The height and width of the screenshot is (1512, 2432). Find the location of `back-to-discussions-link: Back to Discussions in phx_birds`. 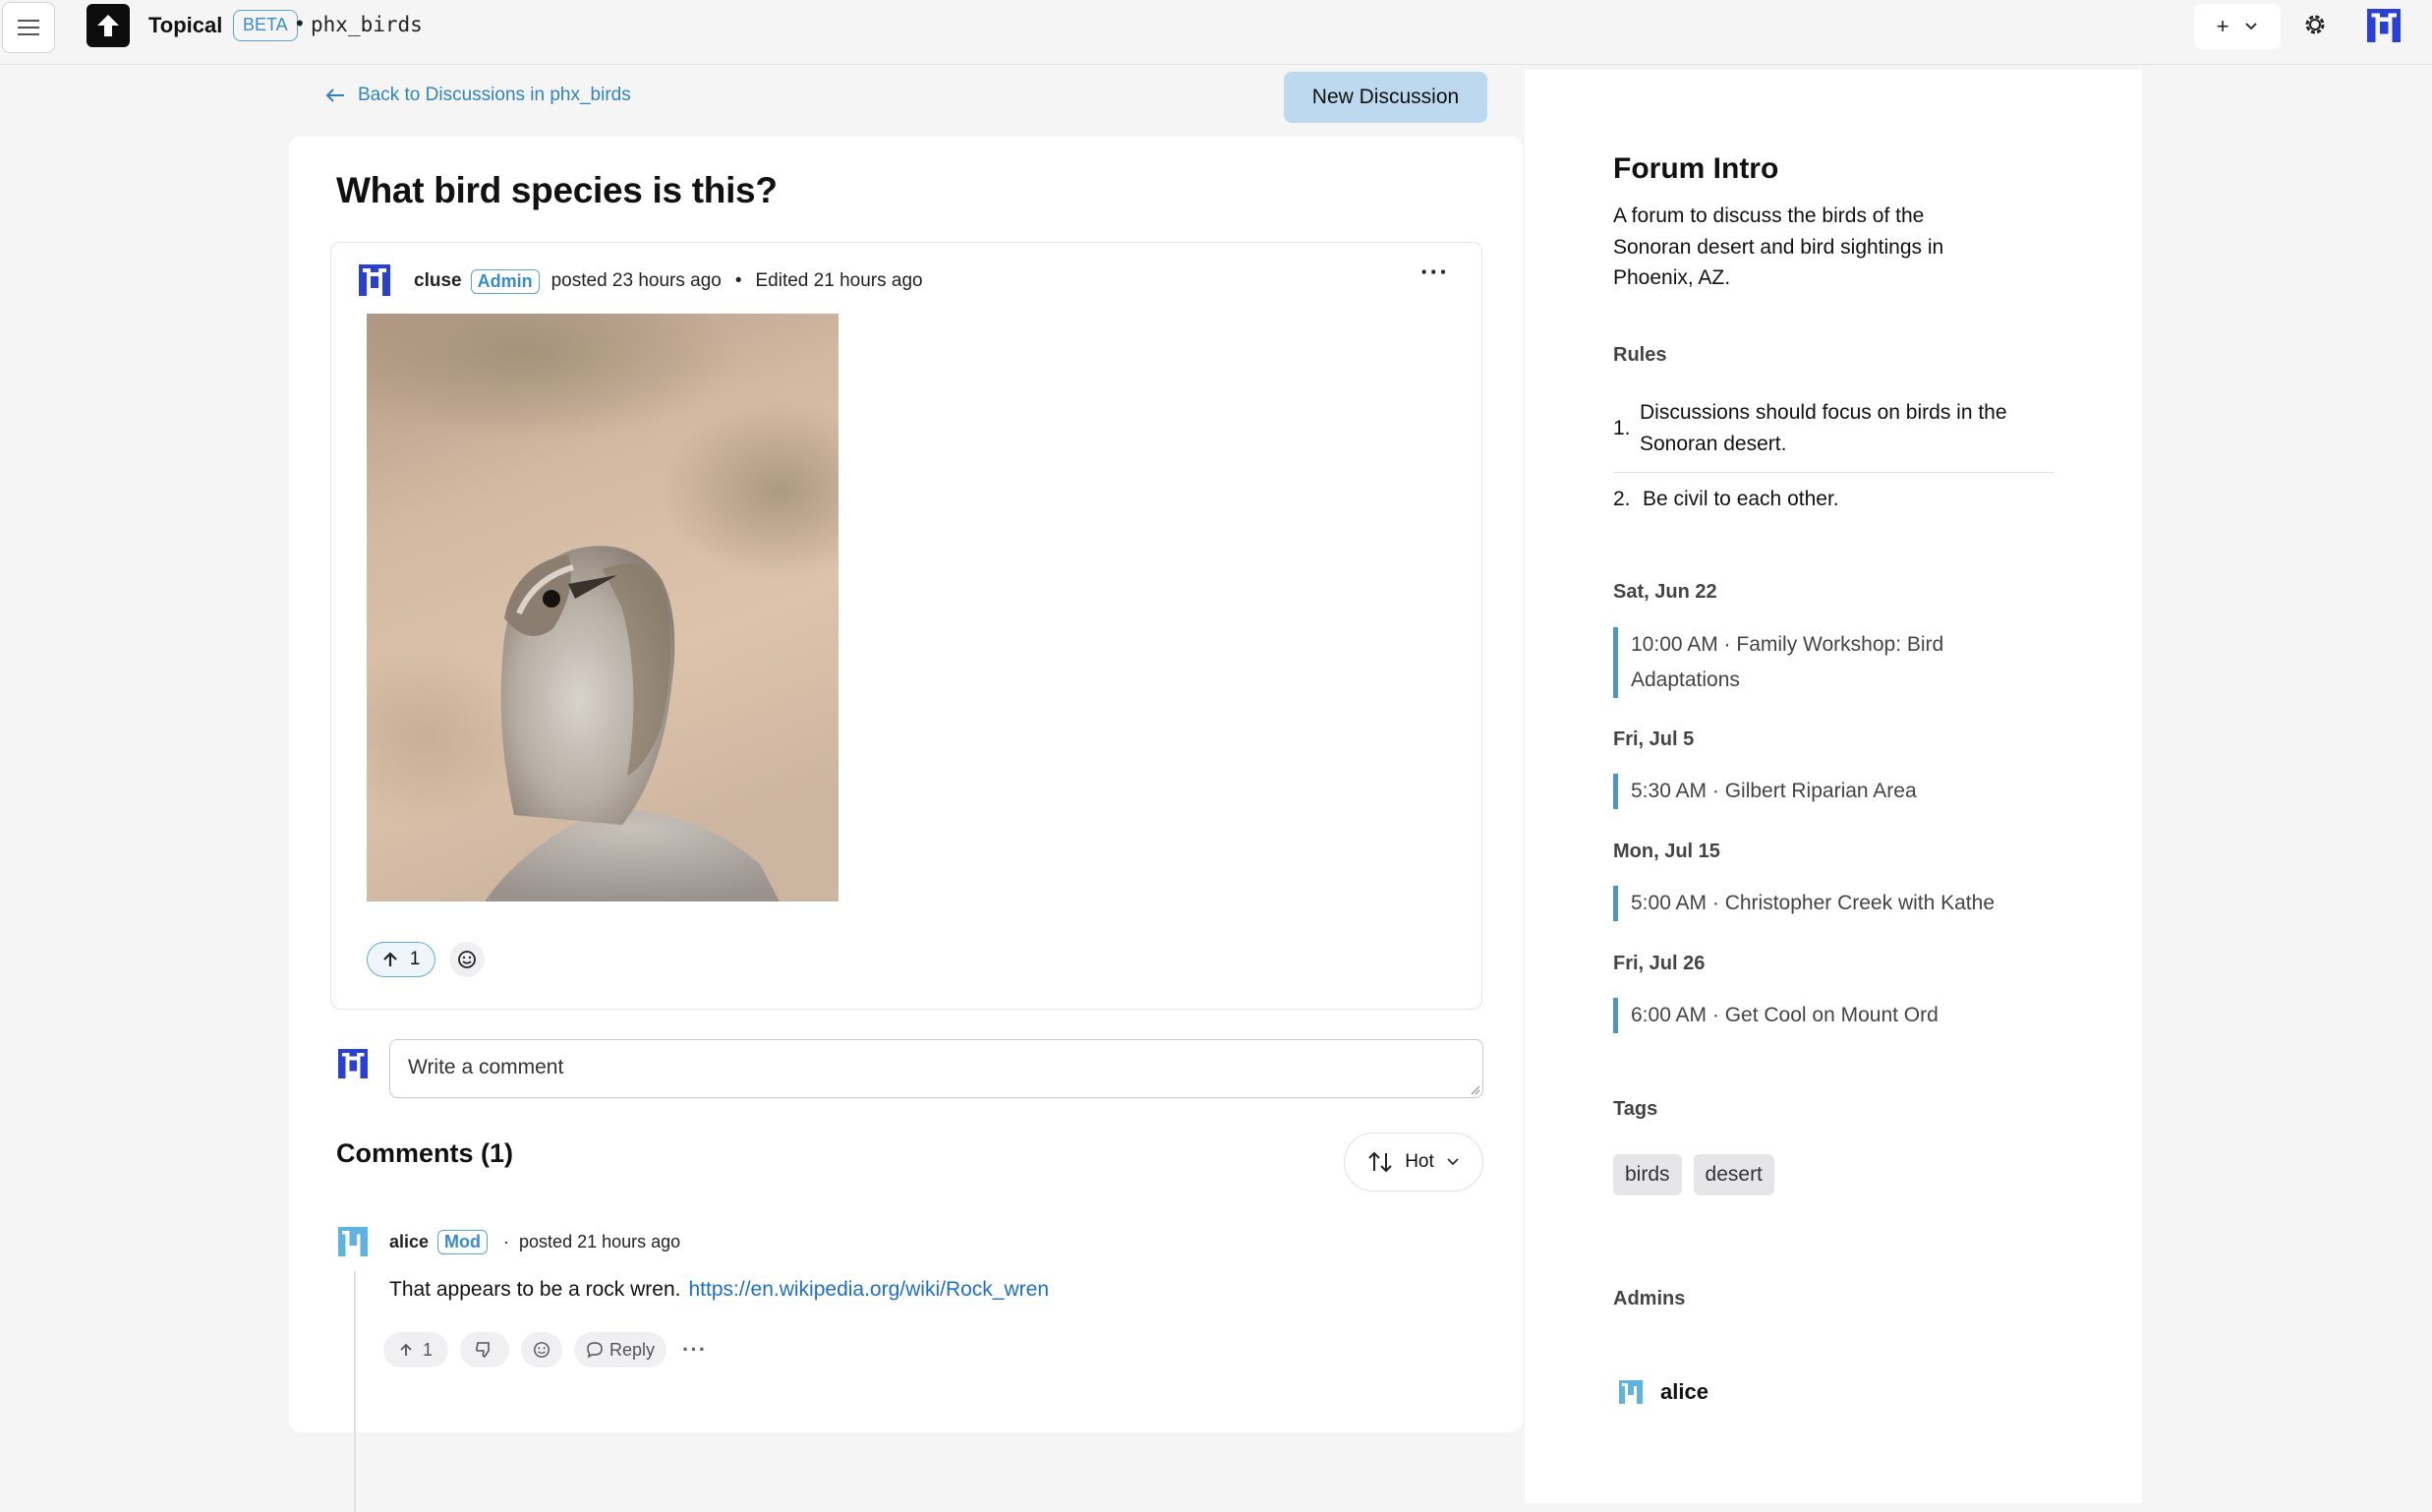

back-to-discussions-link: Back to Discussions in phx_birds is located at coordinates (477, 95).